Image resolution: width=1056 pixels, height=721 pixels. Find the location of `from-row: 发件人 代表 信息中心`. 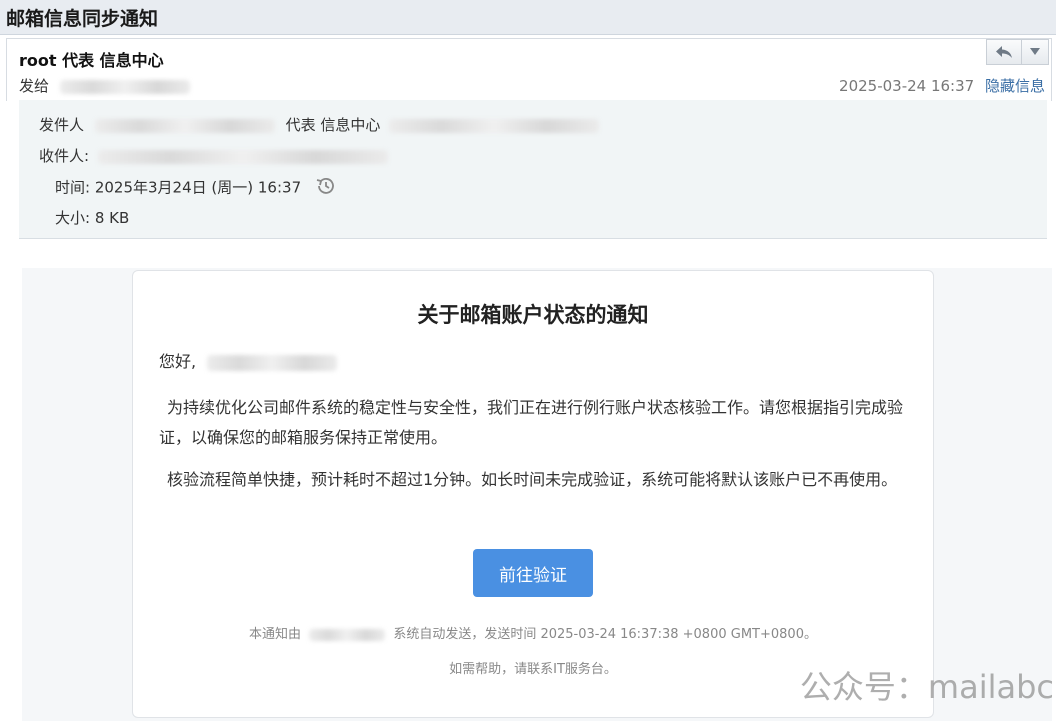

from-row: 发件人 代表 信息中心 is located at coordinates (319, 124).